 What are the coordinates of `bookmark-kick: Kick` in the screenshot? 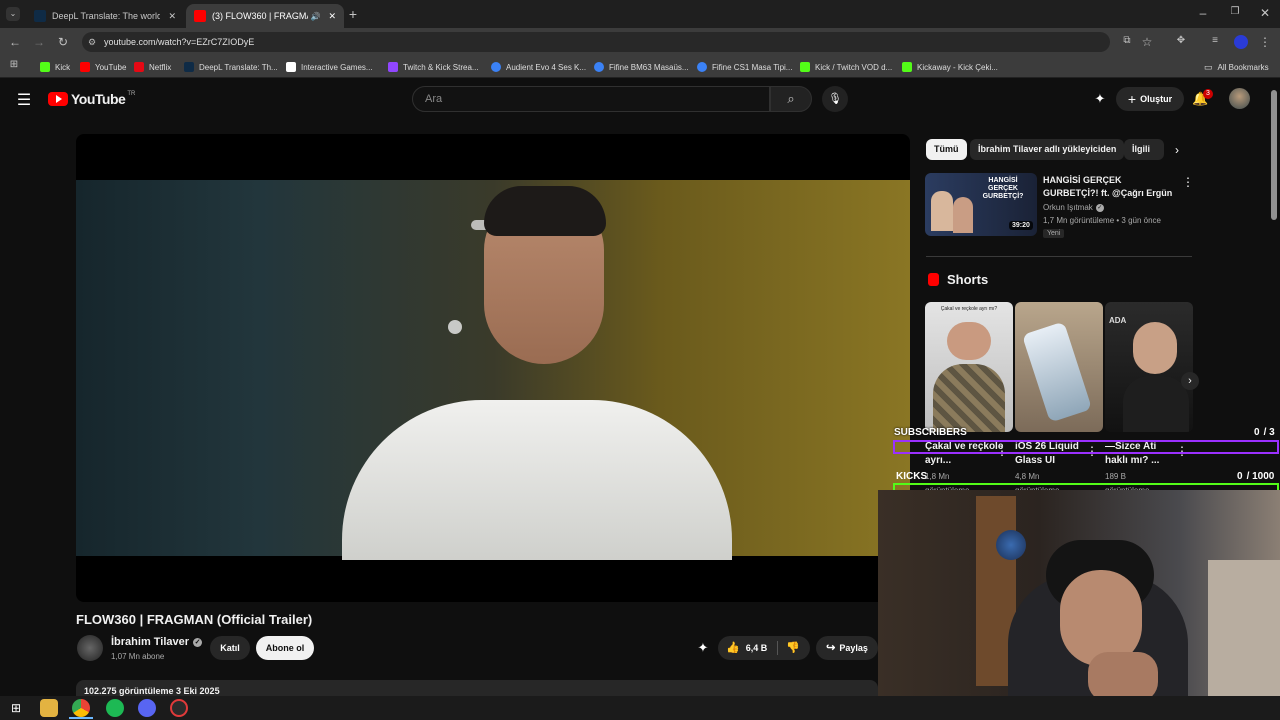 It's located at (55, 67).